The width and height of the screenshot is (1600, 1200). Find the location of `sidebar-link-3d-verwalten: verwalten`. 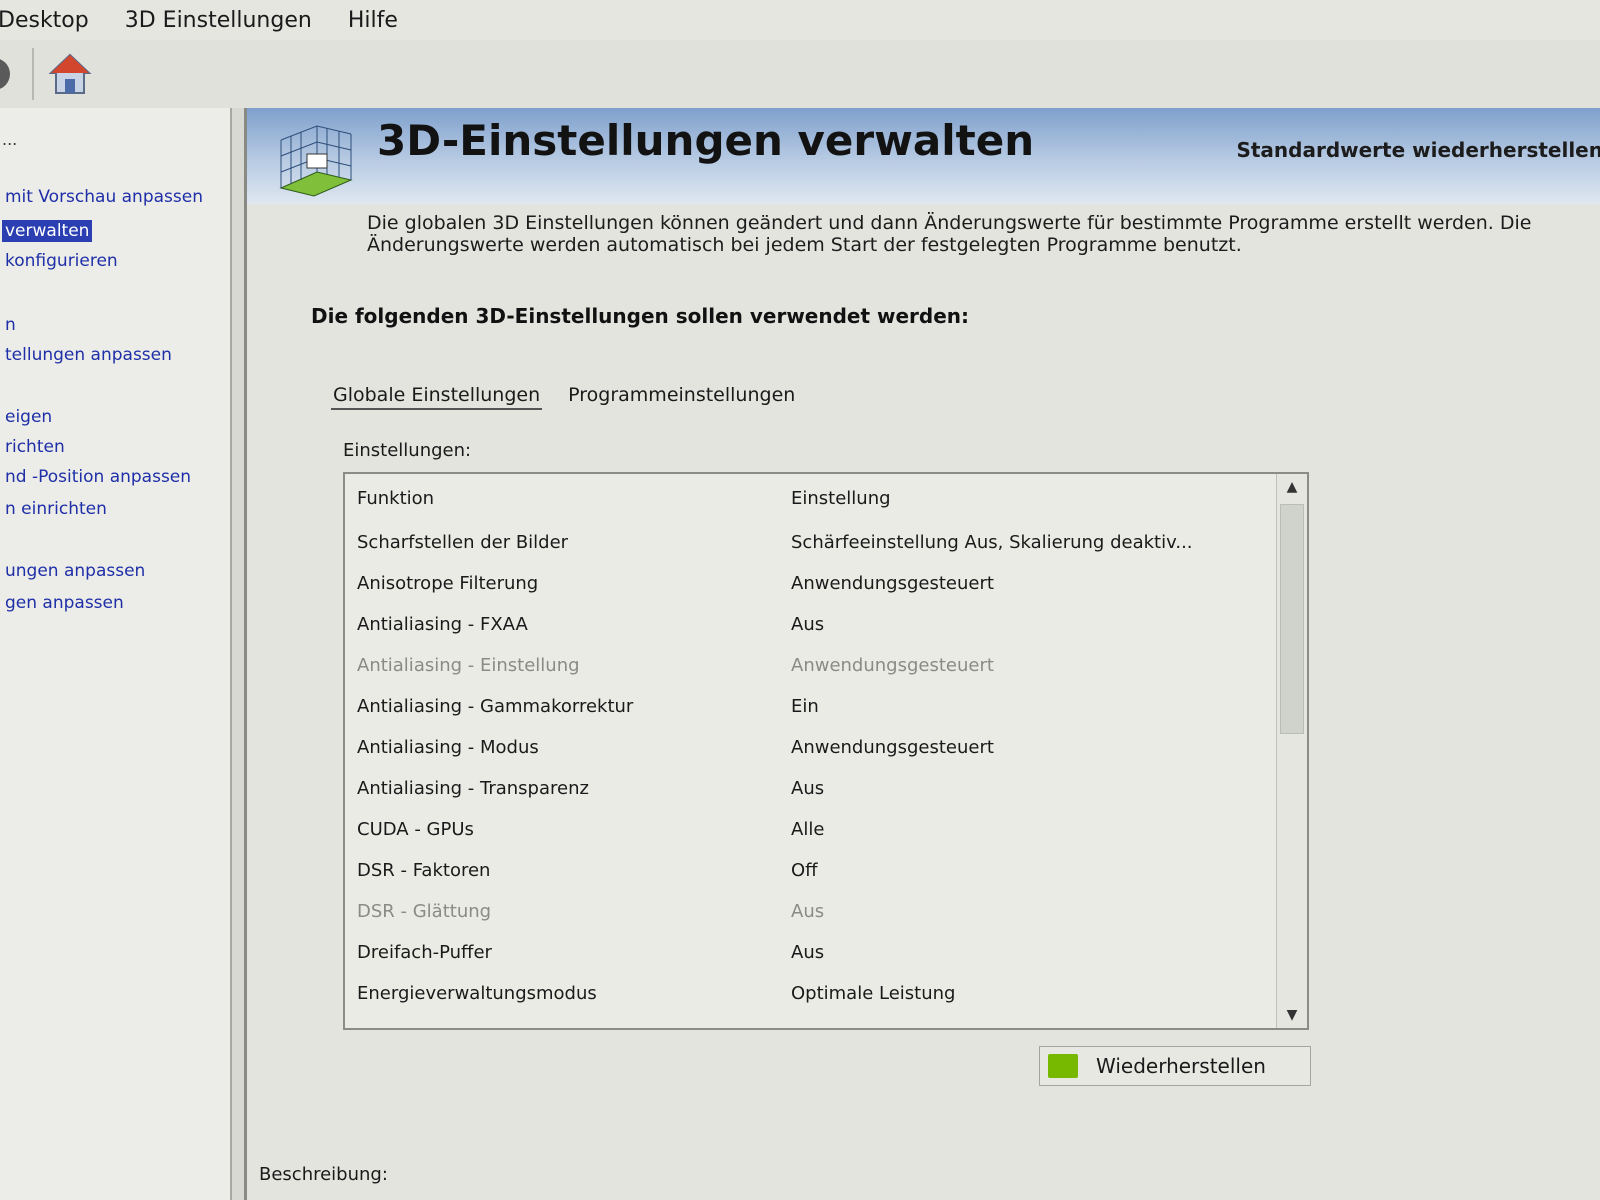

sidebar-link-3d-verwalten: verwalten is located at coordinates (47, 231).